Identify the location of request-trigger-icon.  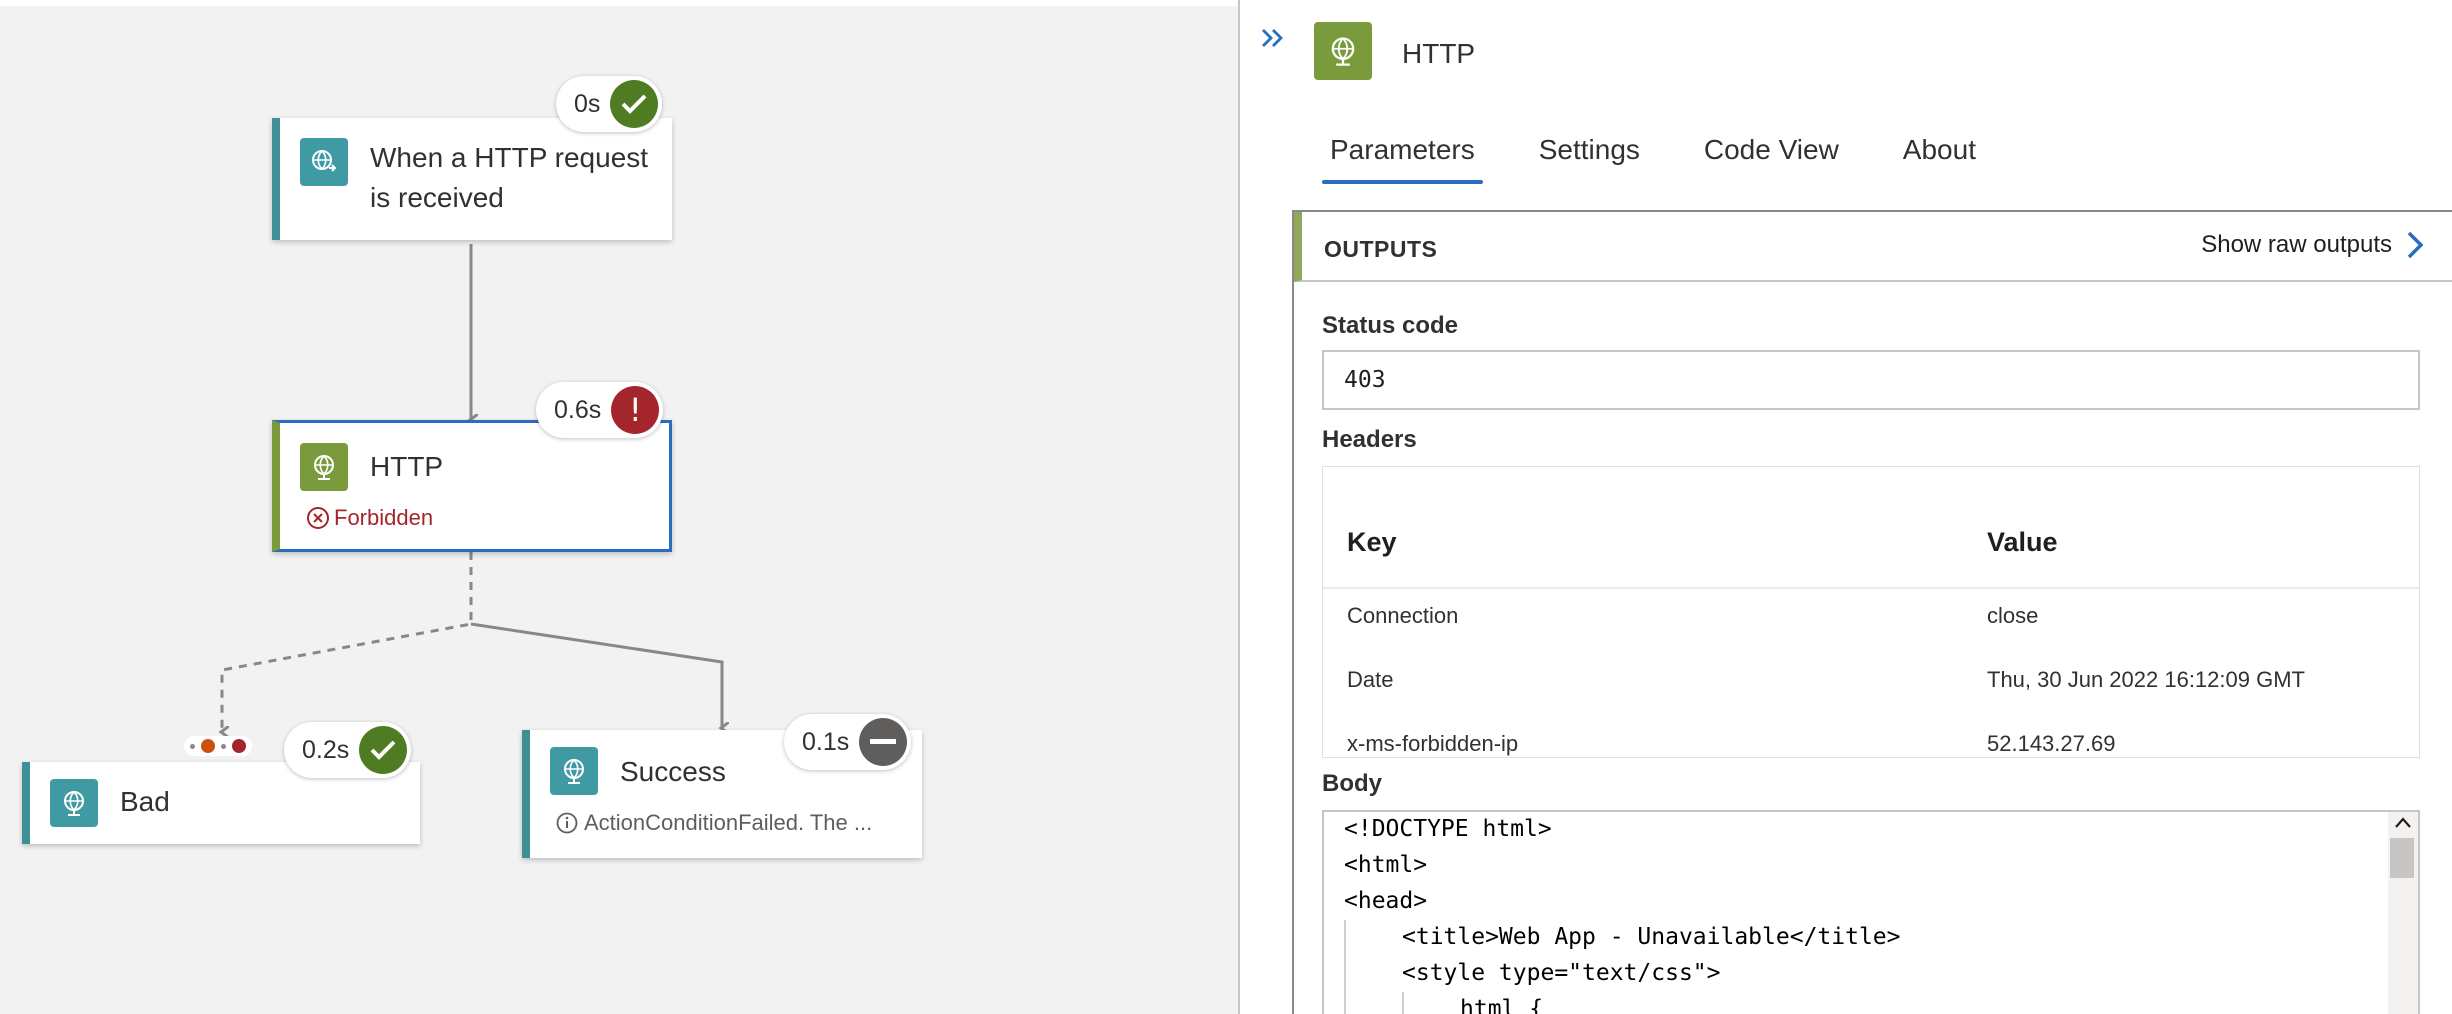
(324, 162).